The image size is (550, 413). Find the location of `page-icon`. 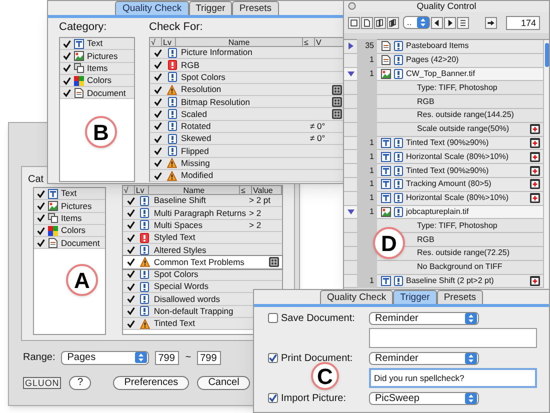

page-icon is located at coordinates (367, 22).